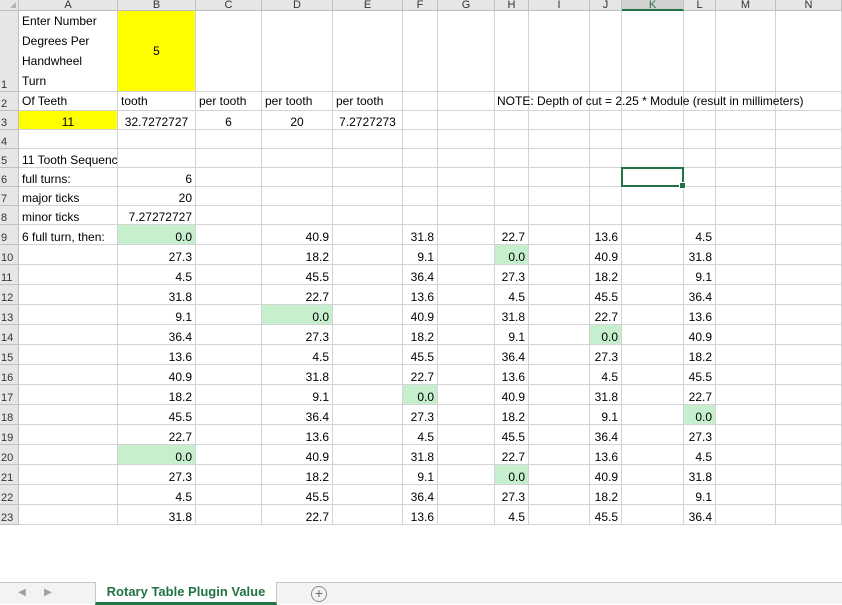 The height and width of the screenshot is (605, 842). I want to click on cell-i21, so click(559, 475).